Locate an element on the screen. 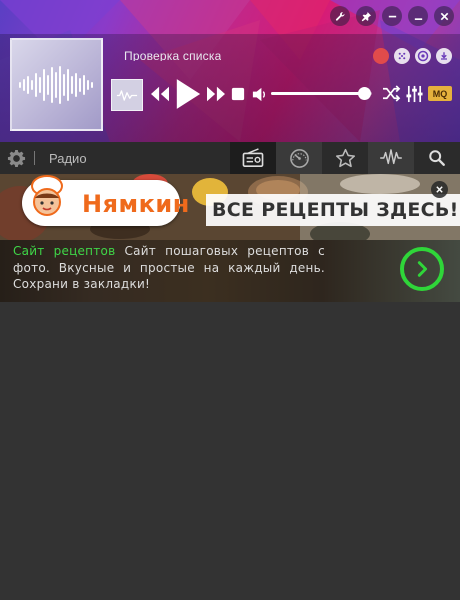 Image resolution: width=460 pixels, height=600 pixels. equalizer-icon is located at coordinates (414, 93).